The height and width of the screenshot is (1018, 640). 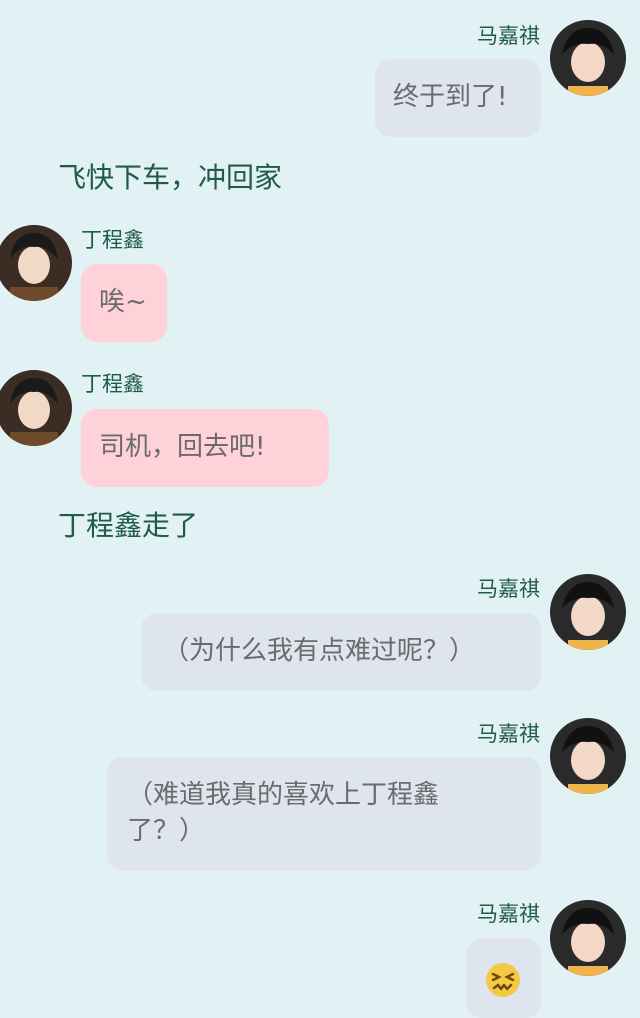 I want to click on message-text: （为什么我有点难过呢？）, so click(x=319, y=651).